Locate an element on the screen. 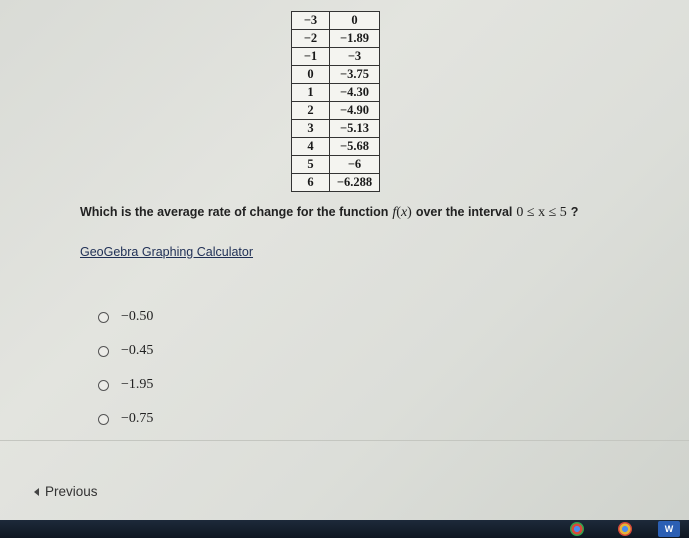 The height and width of the screenshot is (538, 689). previous-button: Previous is located at coordinates (66, 491).